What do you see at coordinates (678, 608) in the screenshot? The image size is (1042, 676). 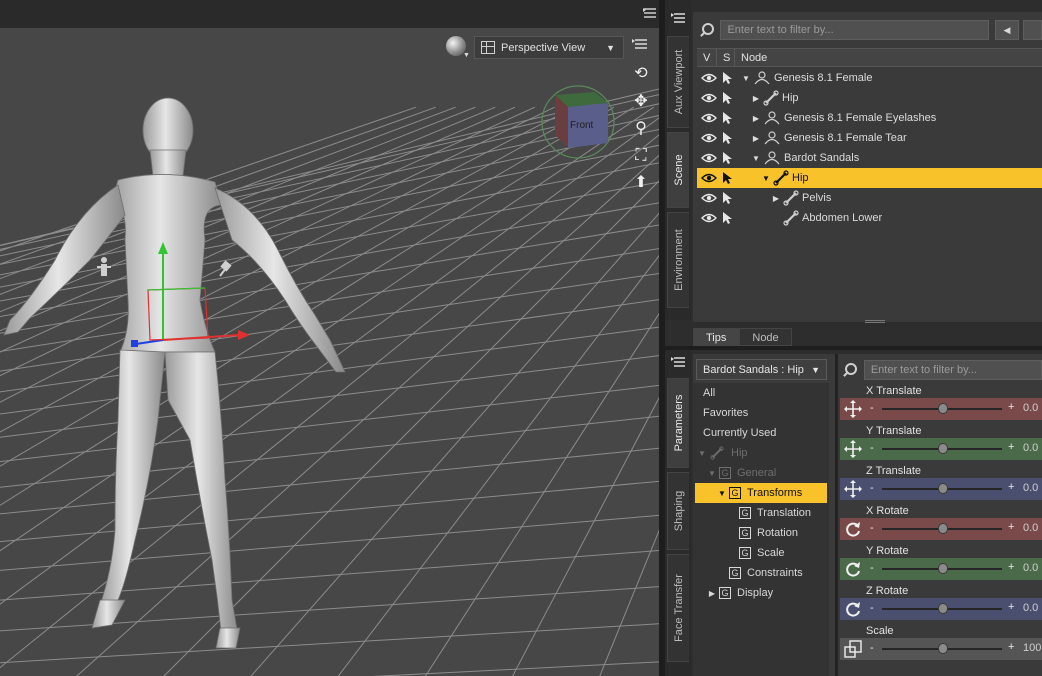 I see `tab-face-transfer: Face Transfer` at bounding box center [678, 608].